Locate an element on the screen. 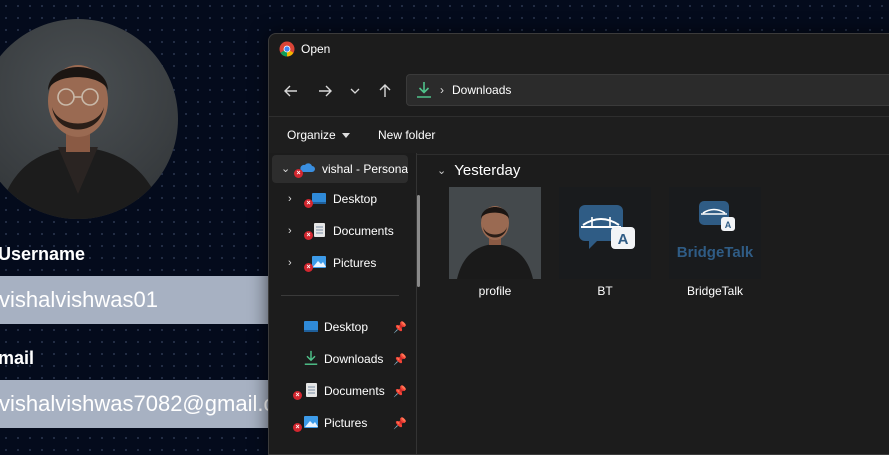 This screenshot has width=889, height=455. profile-thumbnail is located at coordinates (495, 233).